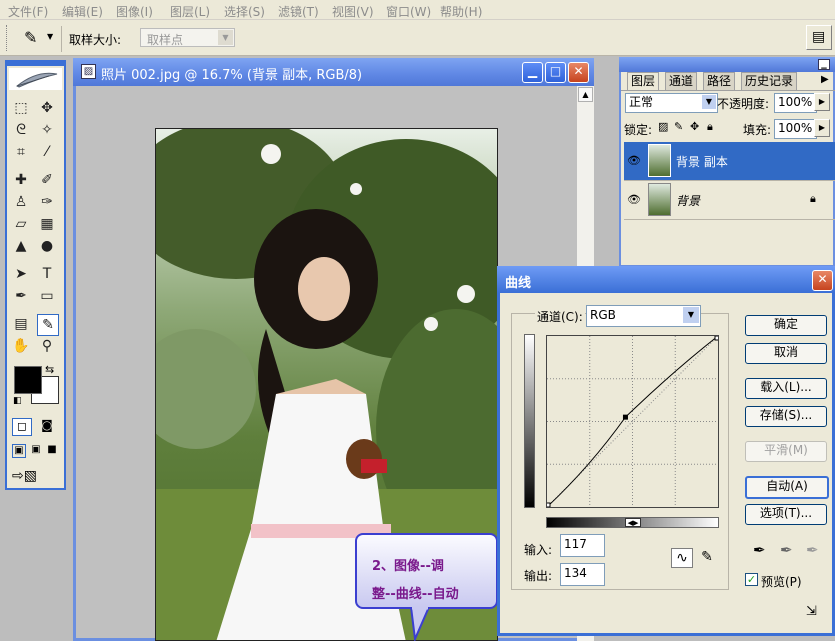 Image resolution: width=835 pixels, height=641 pixels. I want to click on curve-draw-mode-icon: ∿, so click(682, 558).